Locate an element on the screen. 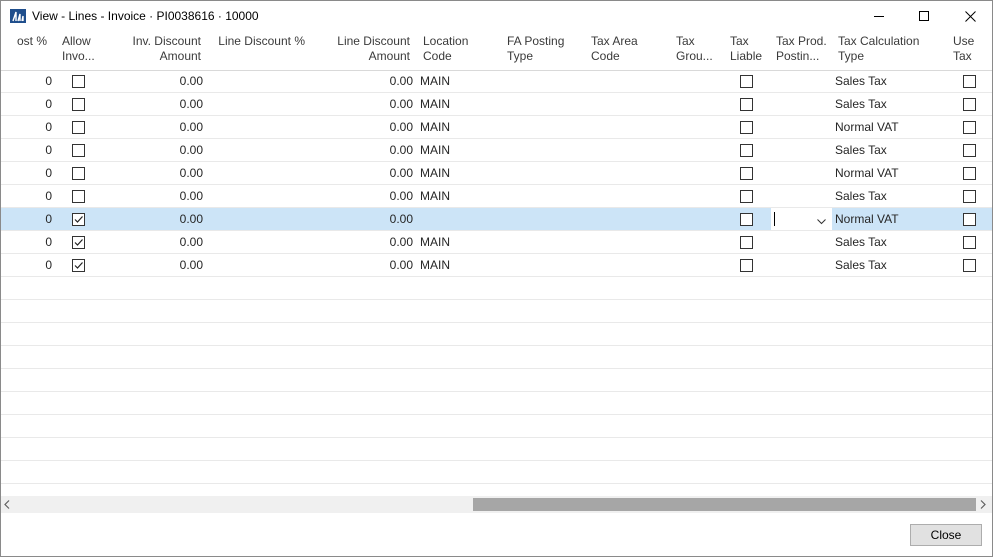 This screenshot has height=557, width=993. col-header-location-code: Location Code is located at coordinates (445, 49).